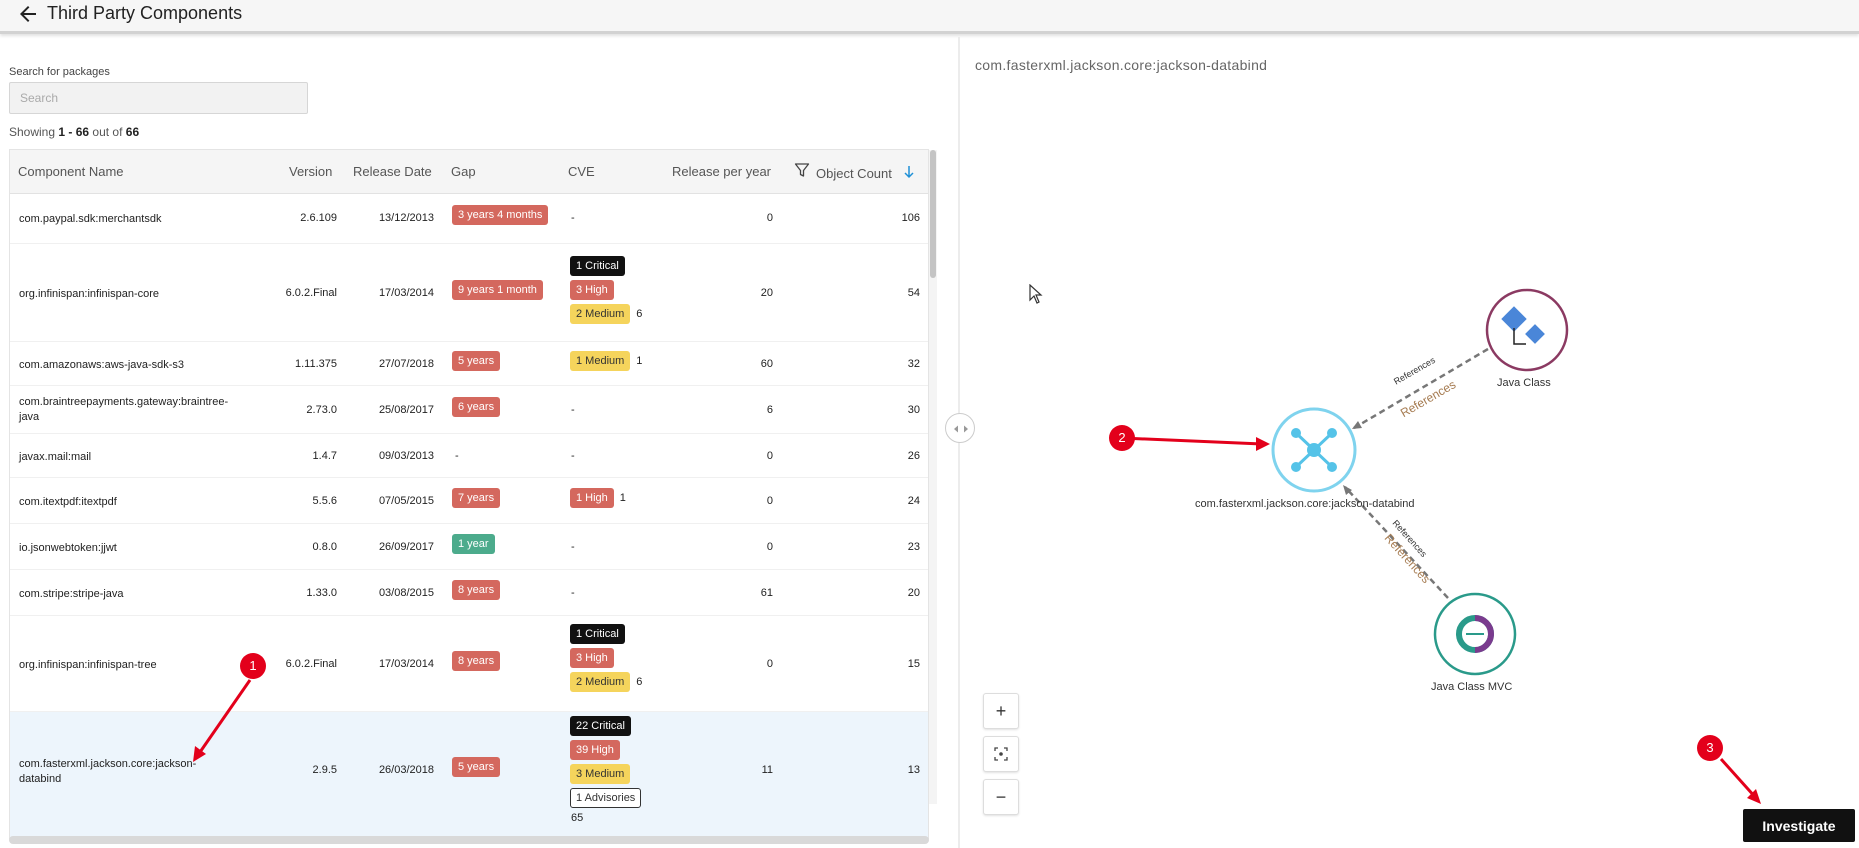  Describe the element at coordinates (1524, 383) in the screenshot. I see `java-class-label: Java Class` at that location.